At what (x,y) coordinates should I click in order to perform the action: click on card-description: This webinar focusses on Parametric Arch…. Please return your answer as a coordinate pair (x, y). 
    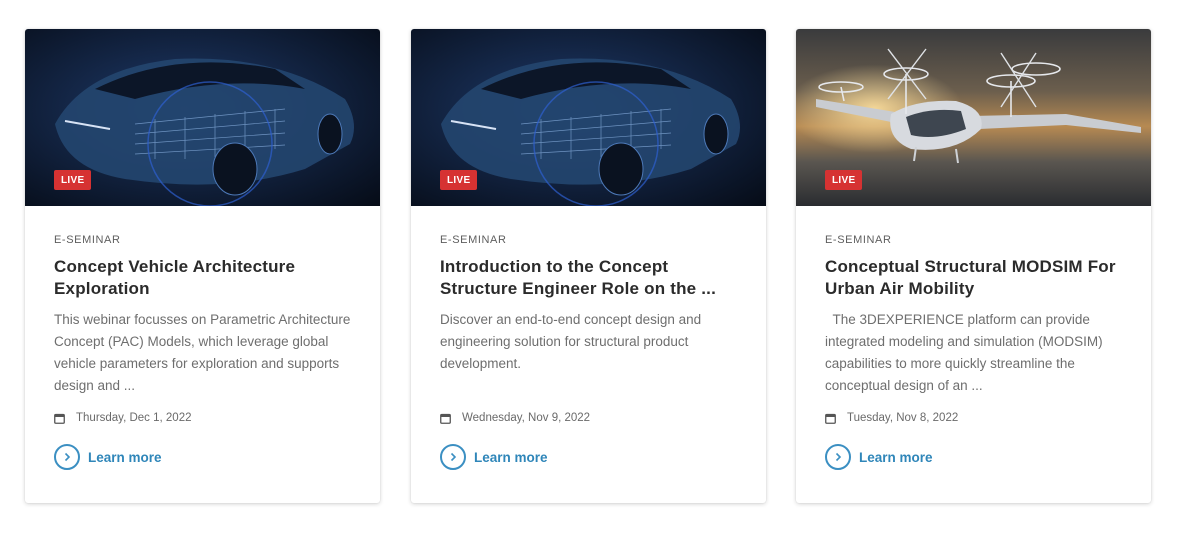
    Looking at the image, I should click on (202, 352).